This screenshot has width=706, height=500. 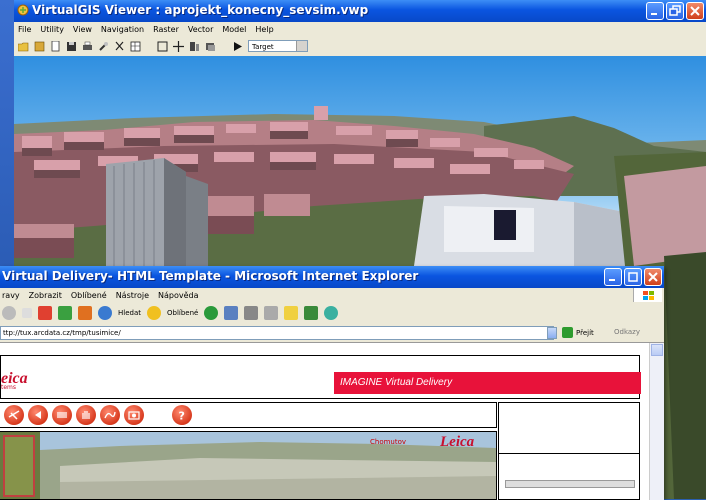 What do you see at coordinates (277, 333) in the screenshot?
I see `address-input: ttp://tux.arcdata.cz/tmp/tusimice/` at bounding box center [277, 333].